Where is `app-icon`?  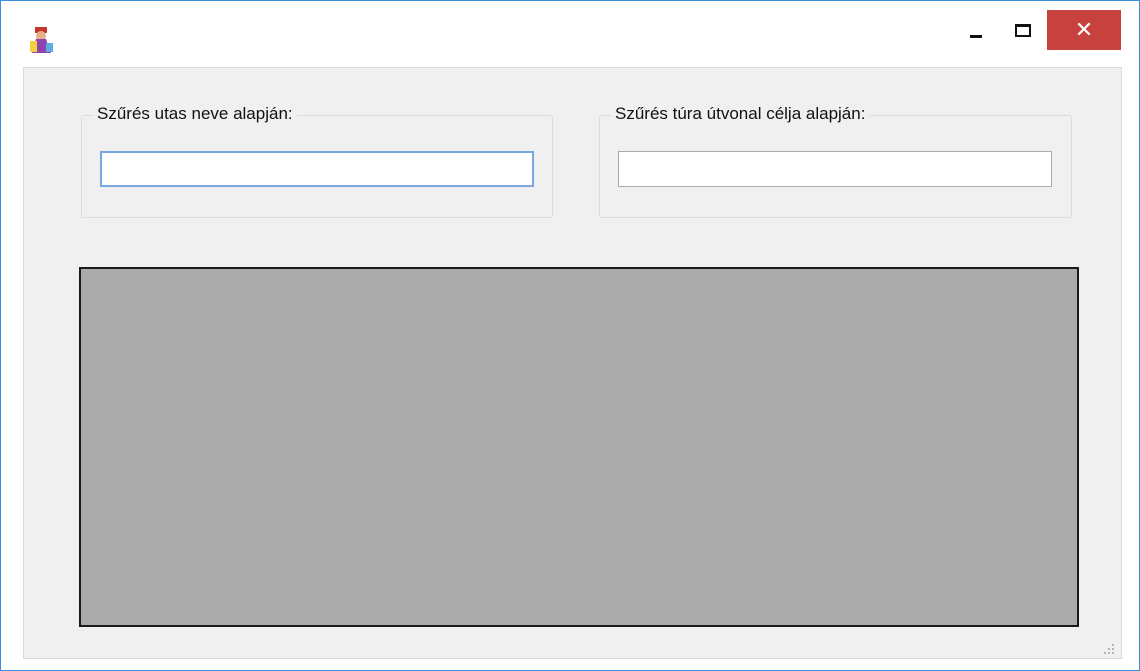
app-icon is located at coordinates (42, 39).